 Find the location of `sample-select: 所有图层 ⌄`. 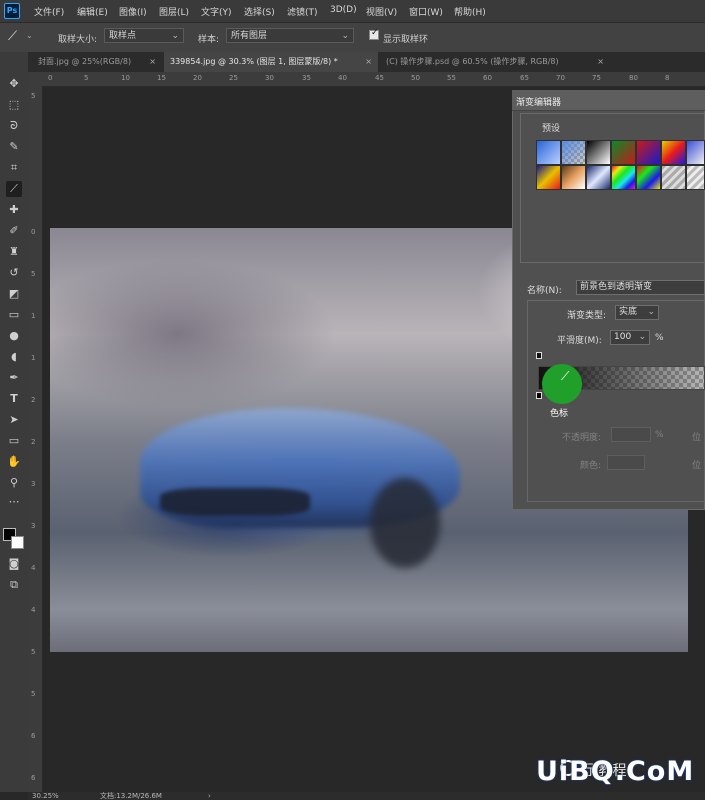

sample-select: 所有图层 ⌄ is located at coordinates (290, 35).